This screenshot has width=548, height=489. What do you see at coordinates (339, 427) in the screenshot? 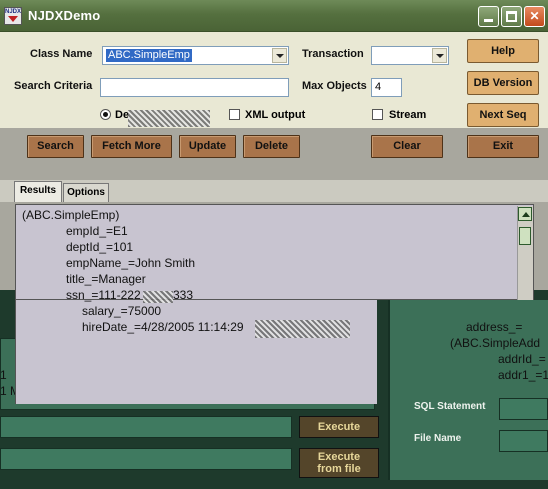
I see `execute-button: Execute` at bounding box center [339, 427].